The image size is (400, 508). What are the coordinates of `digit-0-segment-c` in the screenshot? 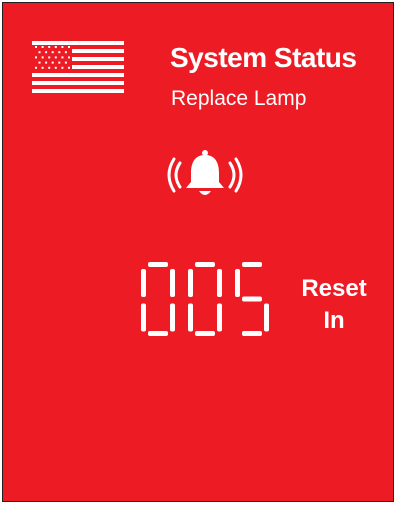 It's located at (172, 317).